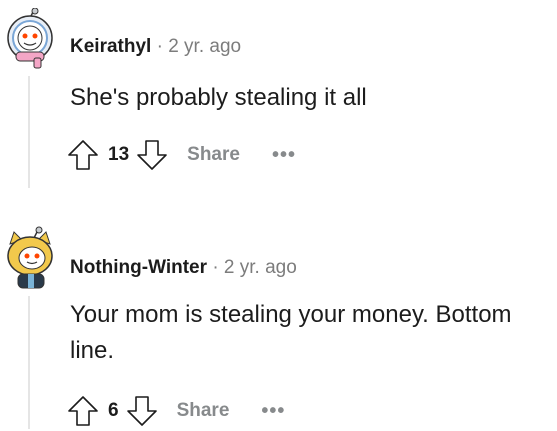 The height and width of the screenshot is (431, 557). I want to click on comment-meta: Nothing-Winter · 2 yr. ago, so click(183, 268).